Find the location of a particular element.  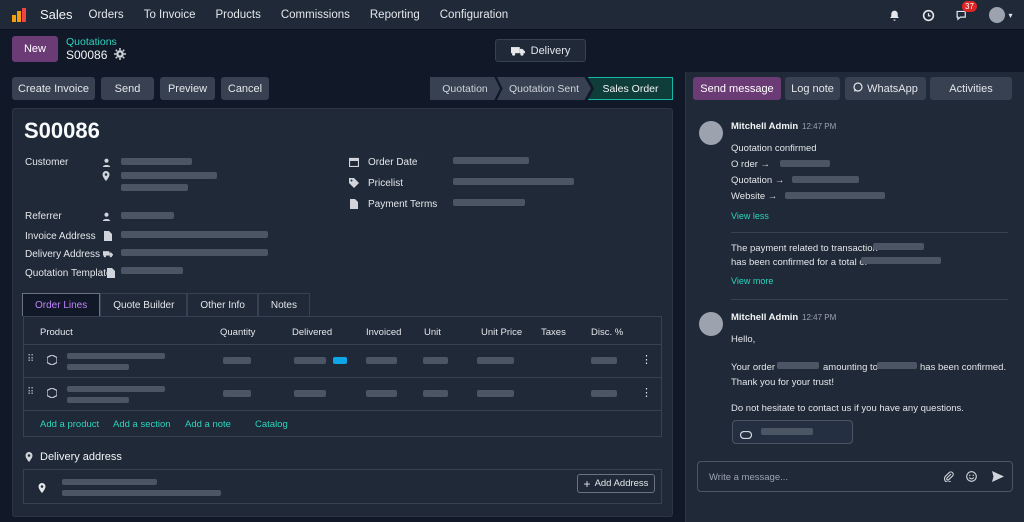

log-note-button: Log note is located at coordinates (812, 88).